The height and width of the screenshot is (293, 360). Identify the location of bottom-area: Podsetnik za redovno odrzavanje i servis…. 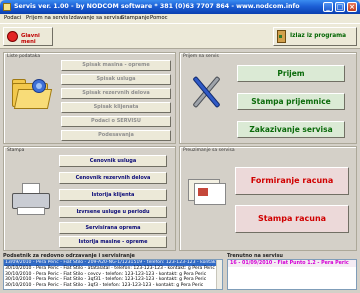
(180, 271).